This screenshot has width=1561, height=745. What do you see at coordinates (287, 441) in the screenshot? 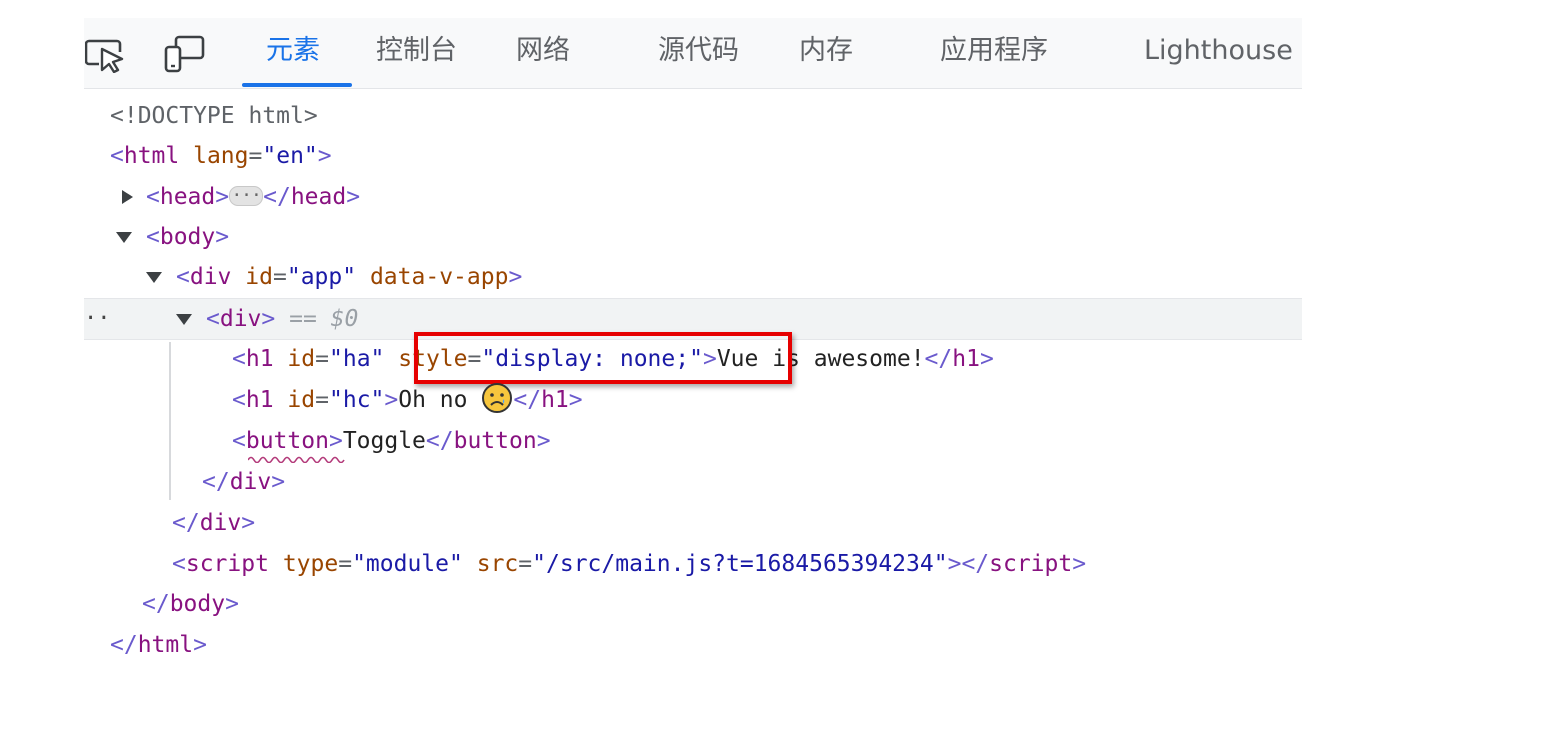
I see `button-tag-name: button` at bounding box center [287, 441].